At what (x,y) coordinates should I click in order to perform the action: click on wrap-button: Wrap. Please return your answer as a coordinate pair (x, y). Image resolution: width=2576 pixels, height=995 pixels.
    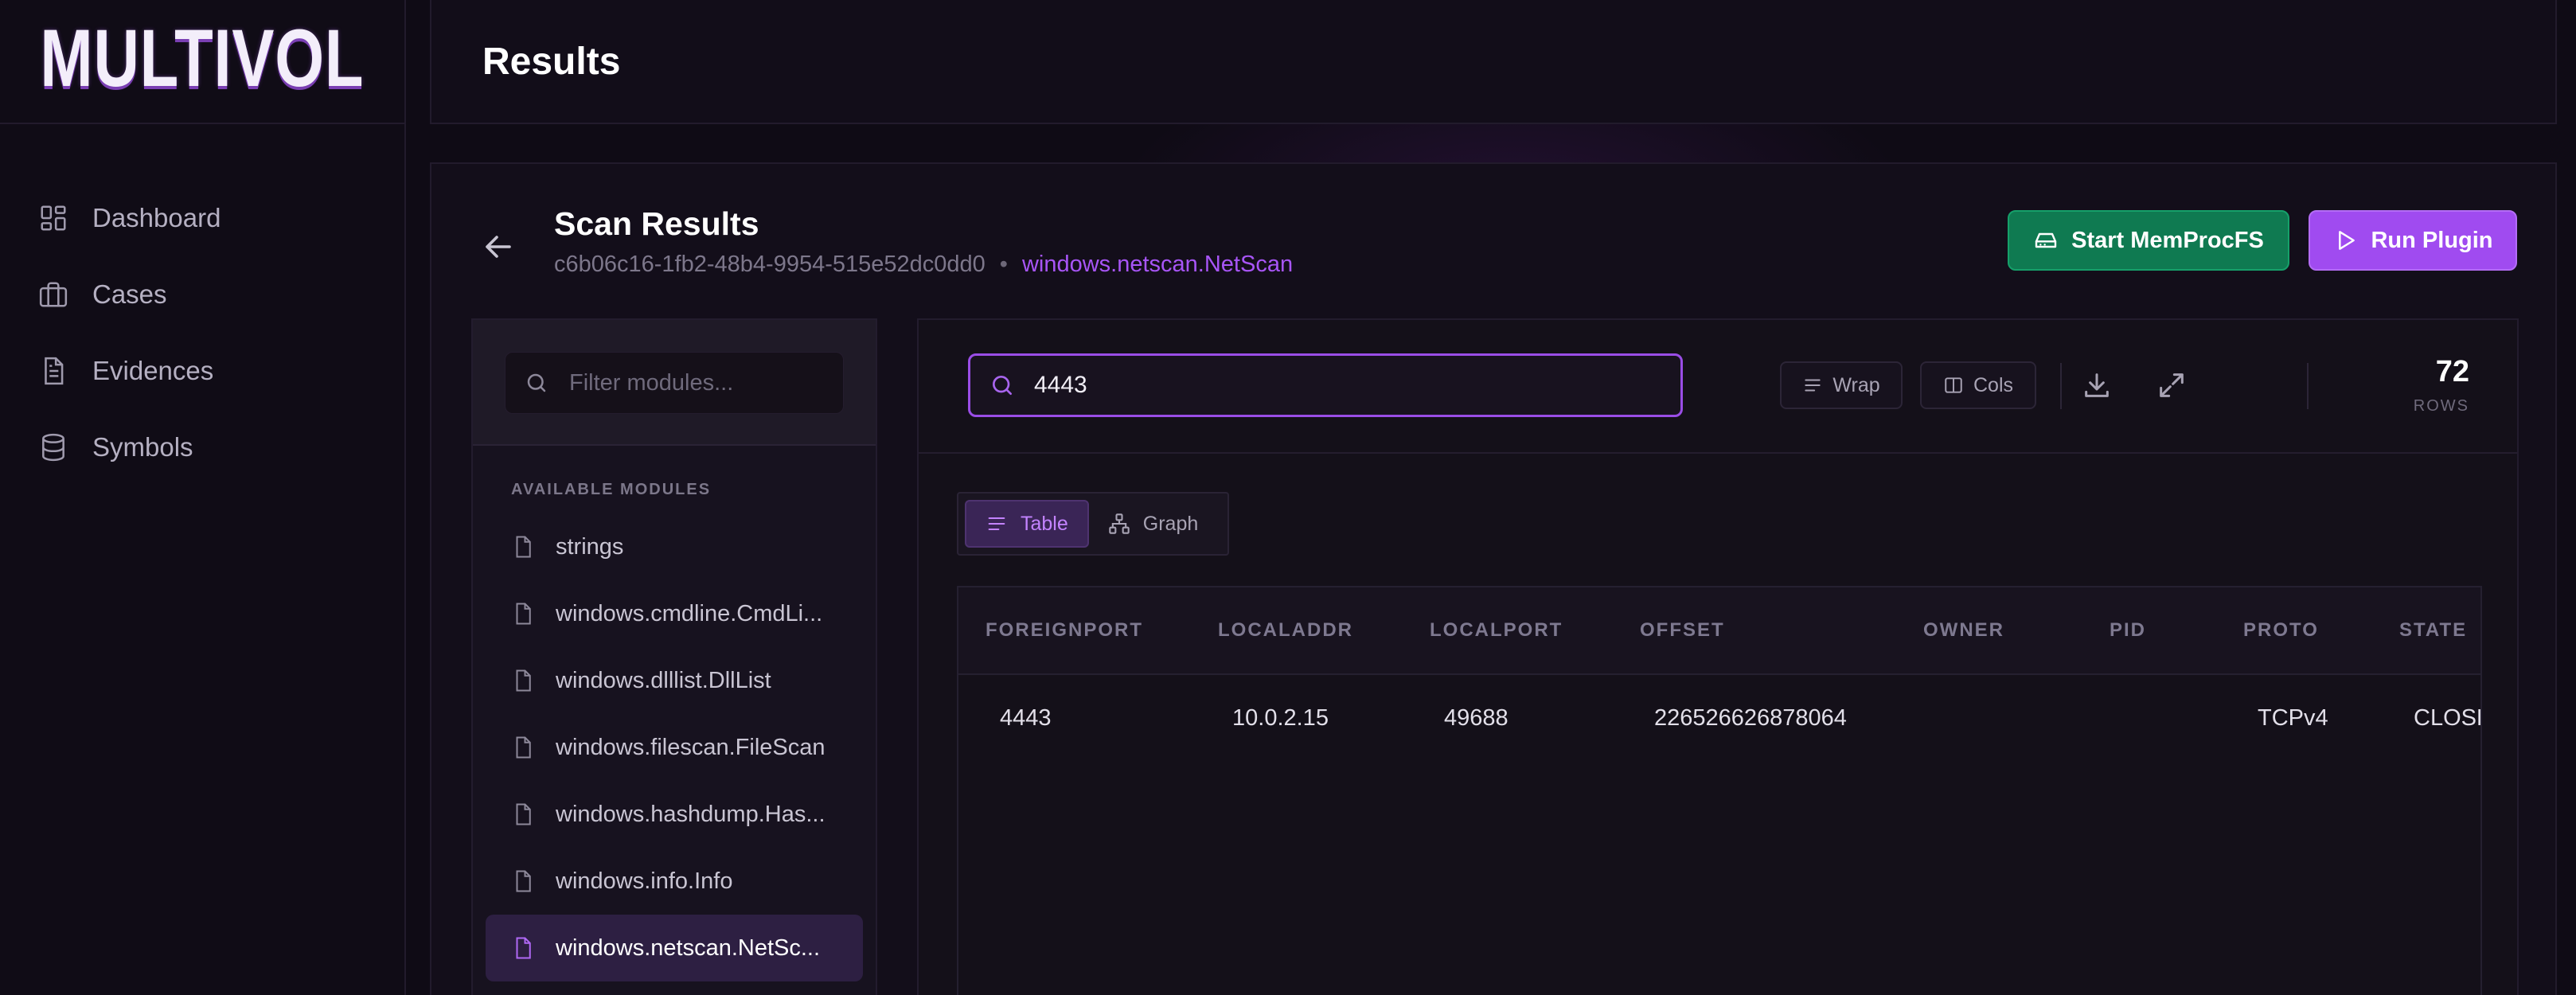
    Looking at the image, I should click on (1841, 385).